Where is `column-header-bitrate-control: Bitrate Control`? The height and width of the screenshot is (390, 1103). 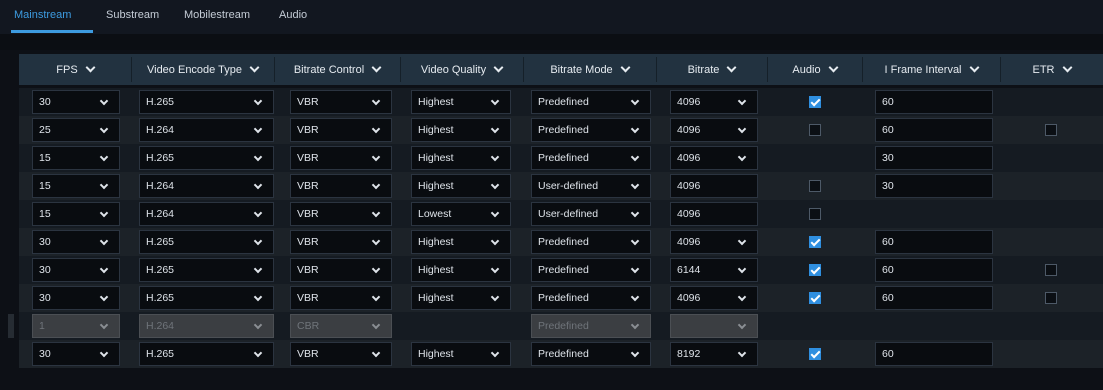
column-header-bitrate-control: Bitrate Control is located at coordinates (337, 69).